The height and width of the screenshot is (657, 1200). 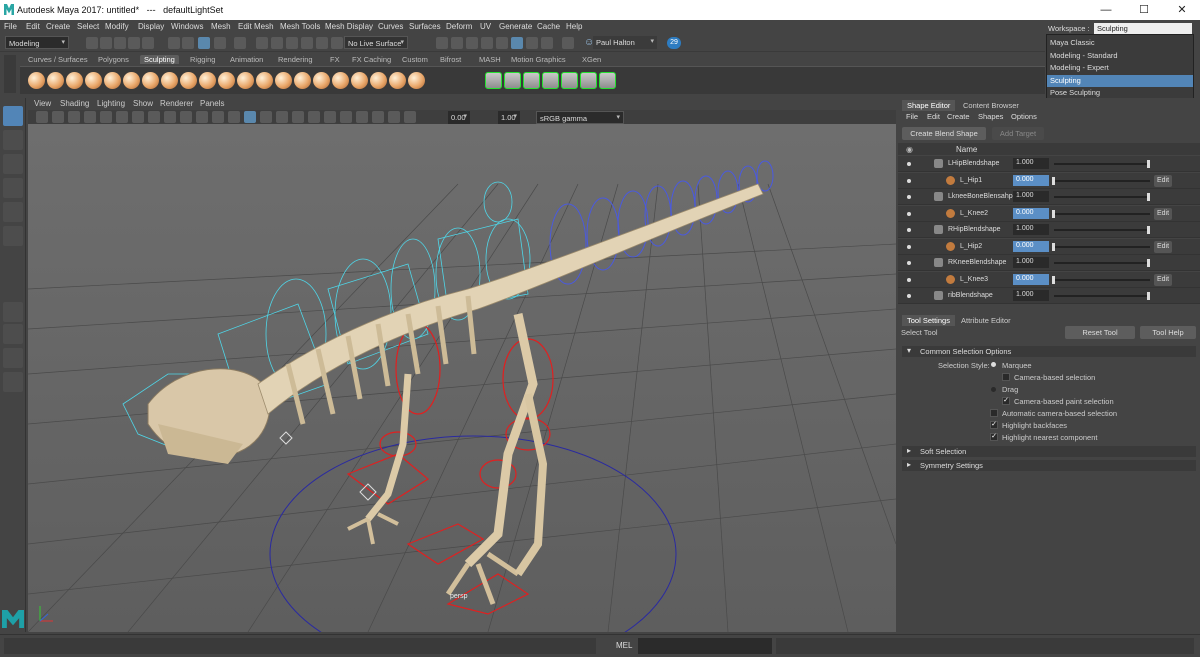 I want to click on ipr-render-icon, so click(x=472, y=43).